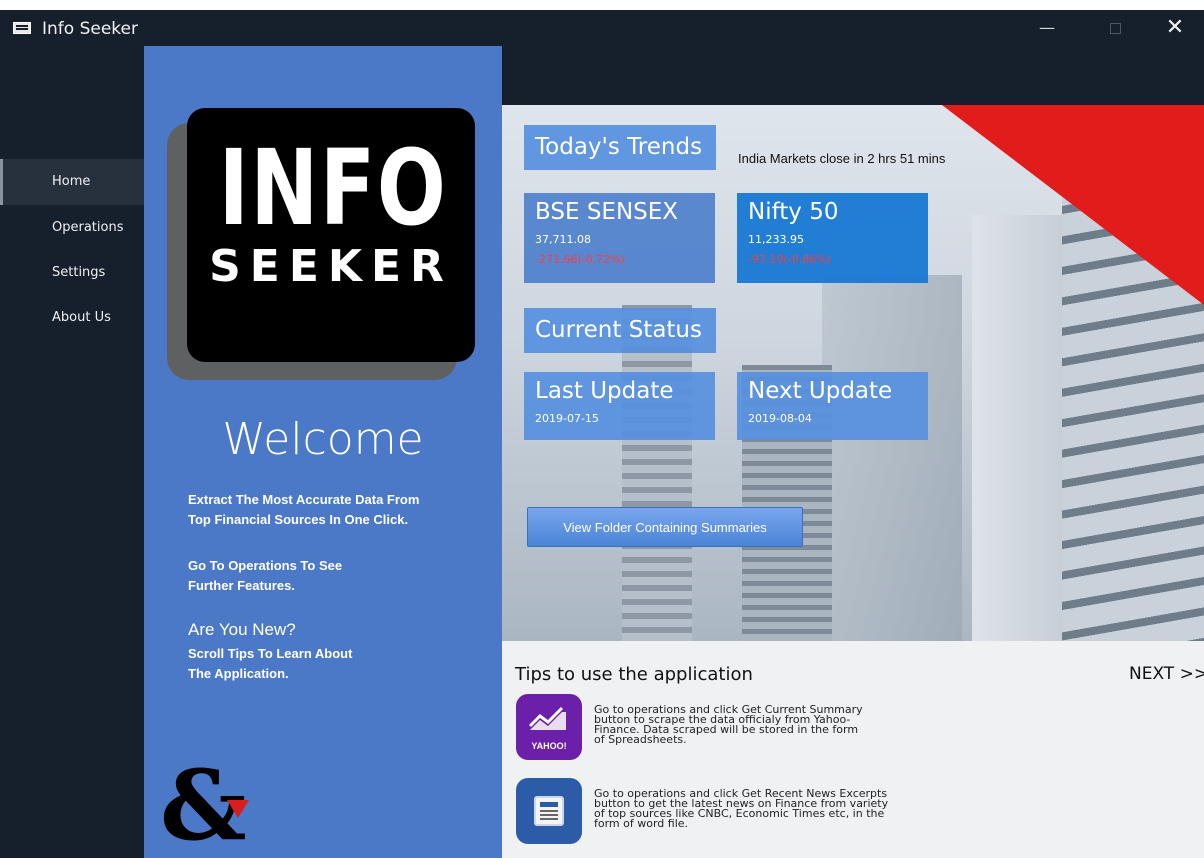  I want to click on window-title: Info Seeker, so click(90, 29).